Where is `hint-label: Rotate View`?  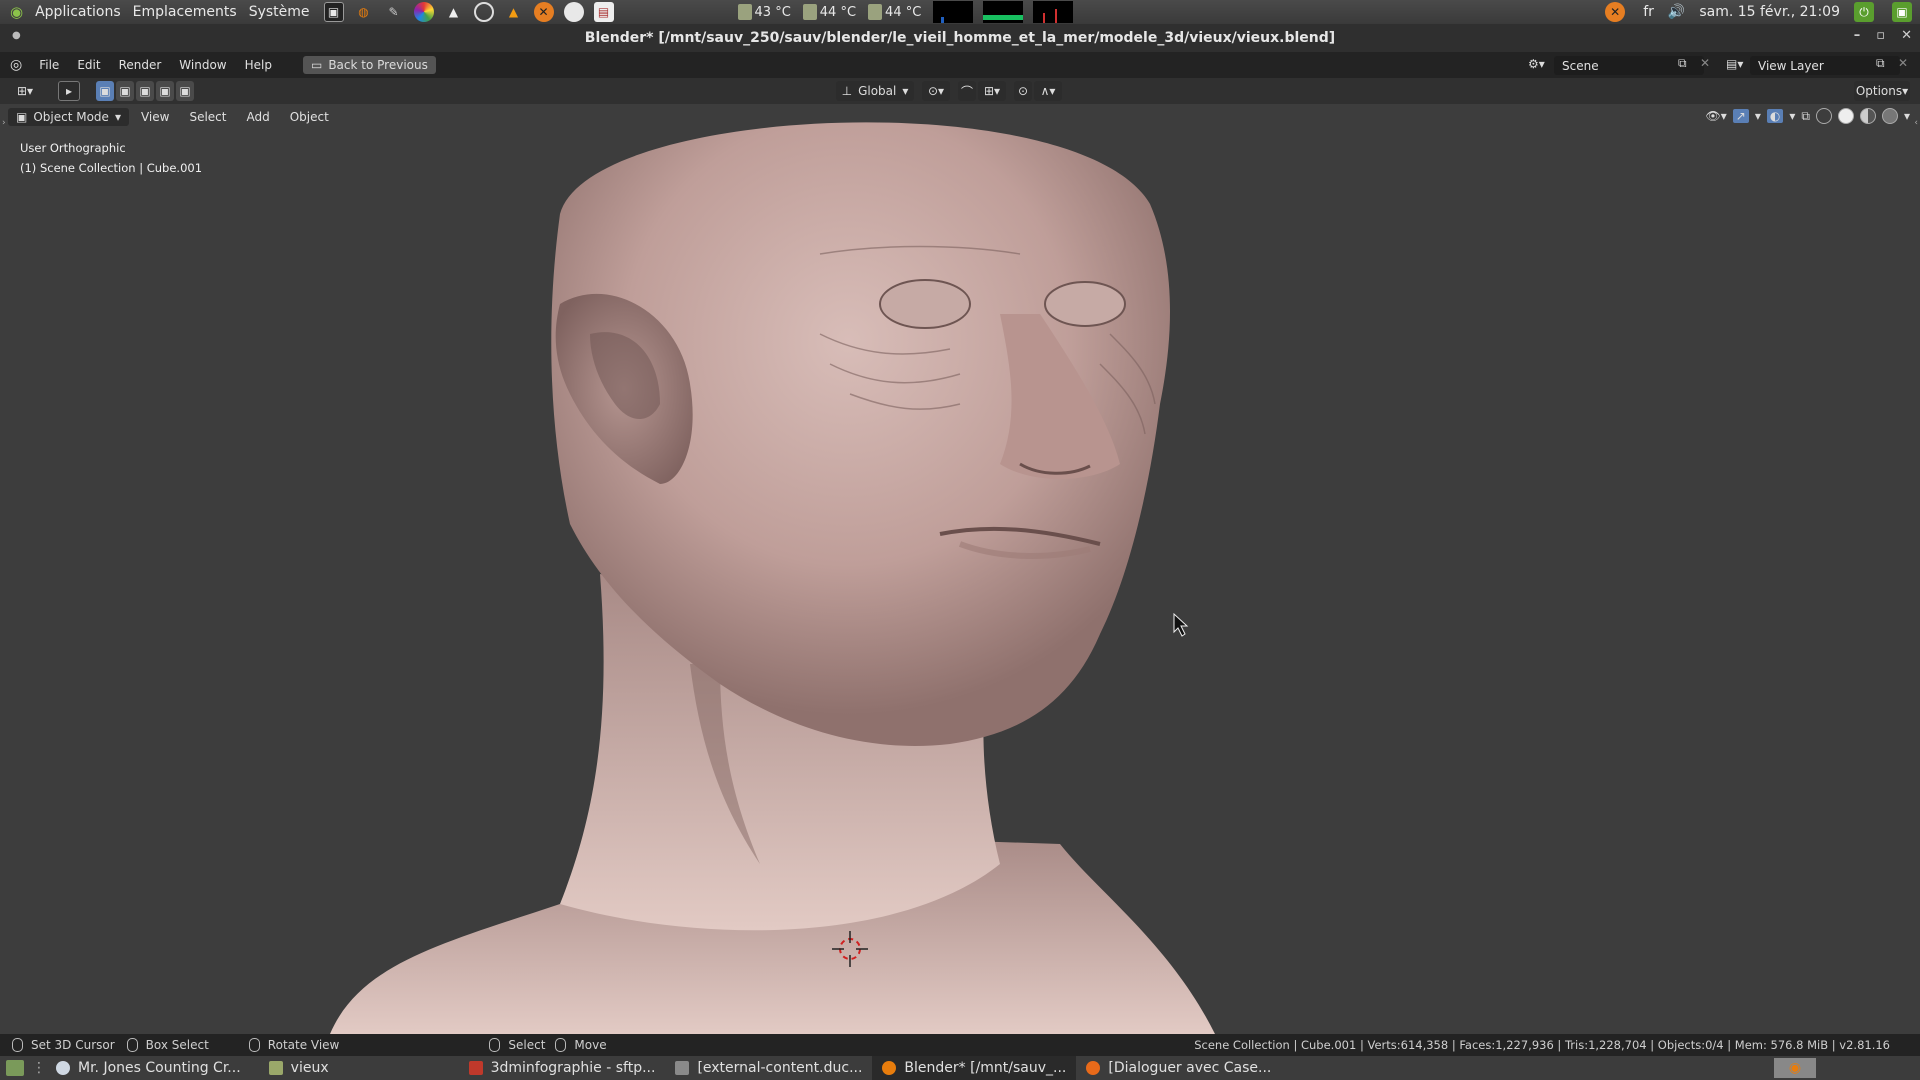
hint-label: Rotate View is located at coordinates (303, 1045).